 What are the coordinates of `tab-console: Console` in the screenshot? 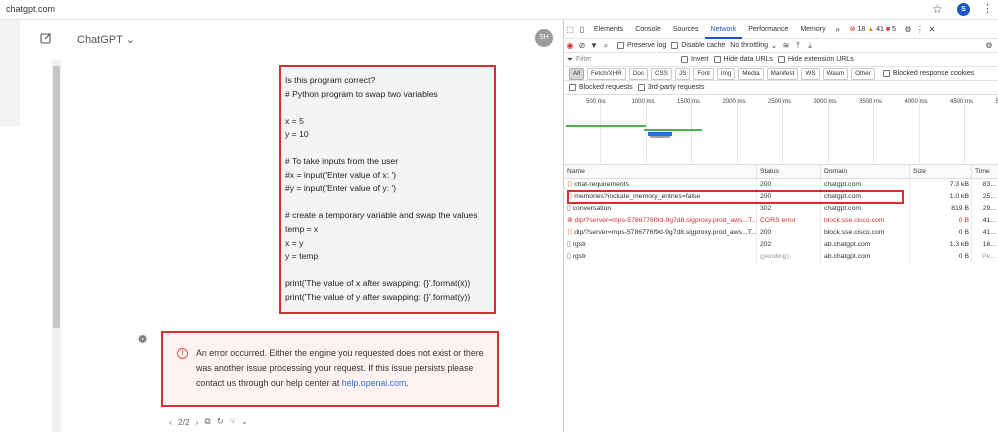 It's located at (648, 29).